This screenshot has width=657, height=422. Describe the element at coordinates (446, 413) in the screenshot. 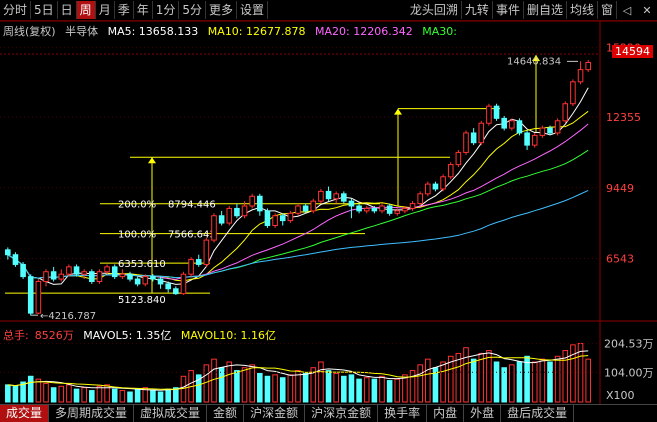

I see `indicator-tab: 内盘` at that location.